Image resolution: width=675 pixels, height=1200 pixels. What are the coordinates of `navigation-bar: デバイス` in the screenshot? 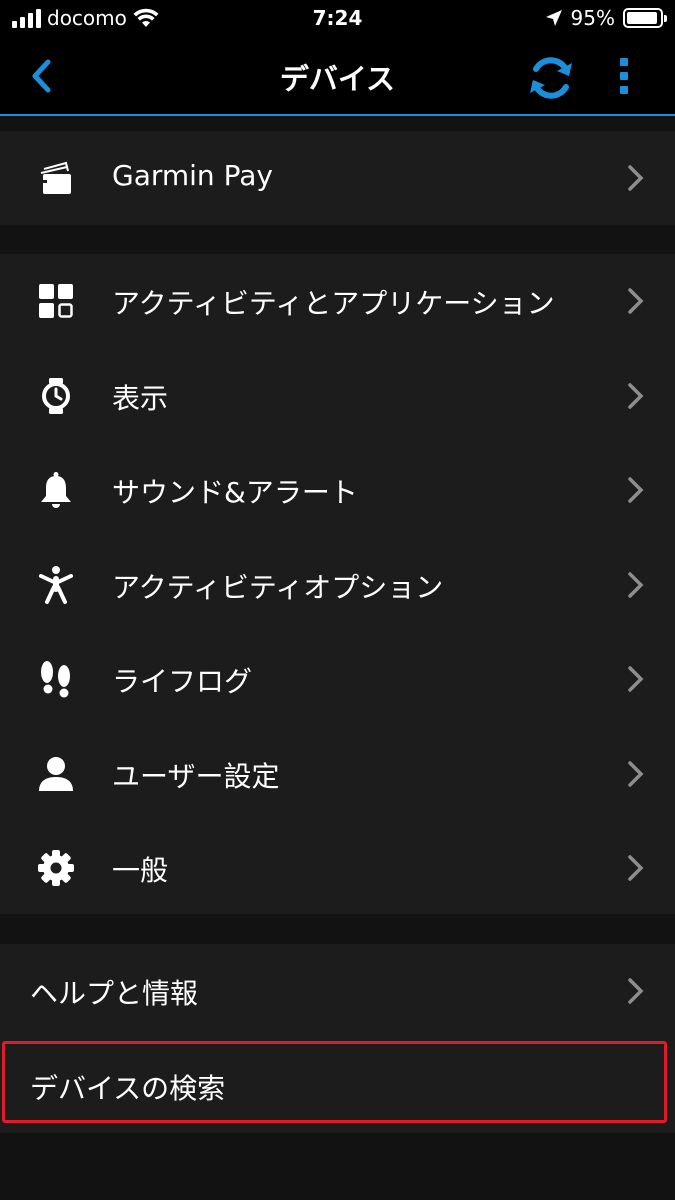 It's located at (337, 77).